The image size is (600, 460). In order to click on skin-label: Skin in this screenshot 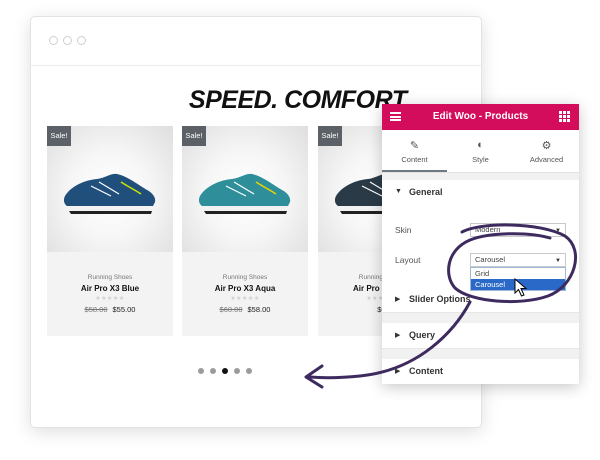, I will do `click(403, 230)`.